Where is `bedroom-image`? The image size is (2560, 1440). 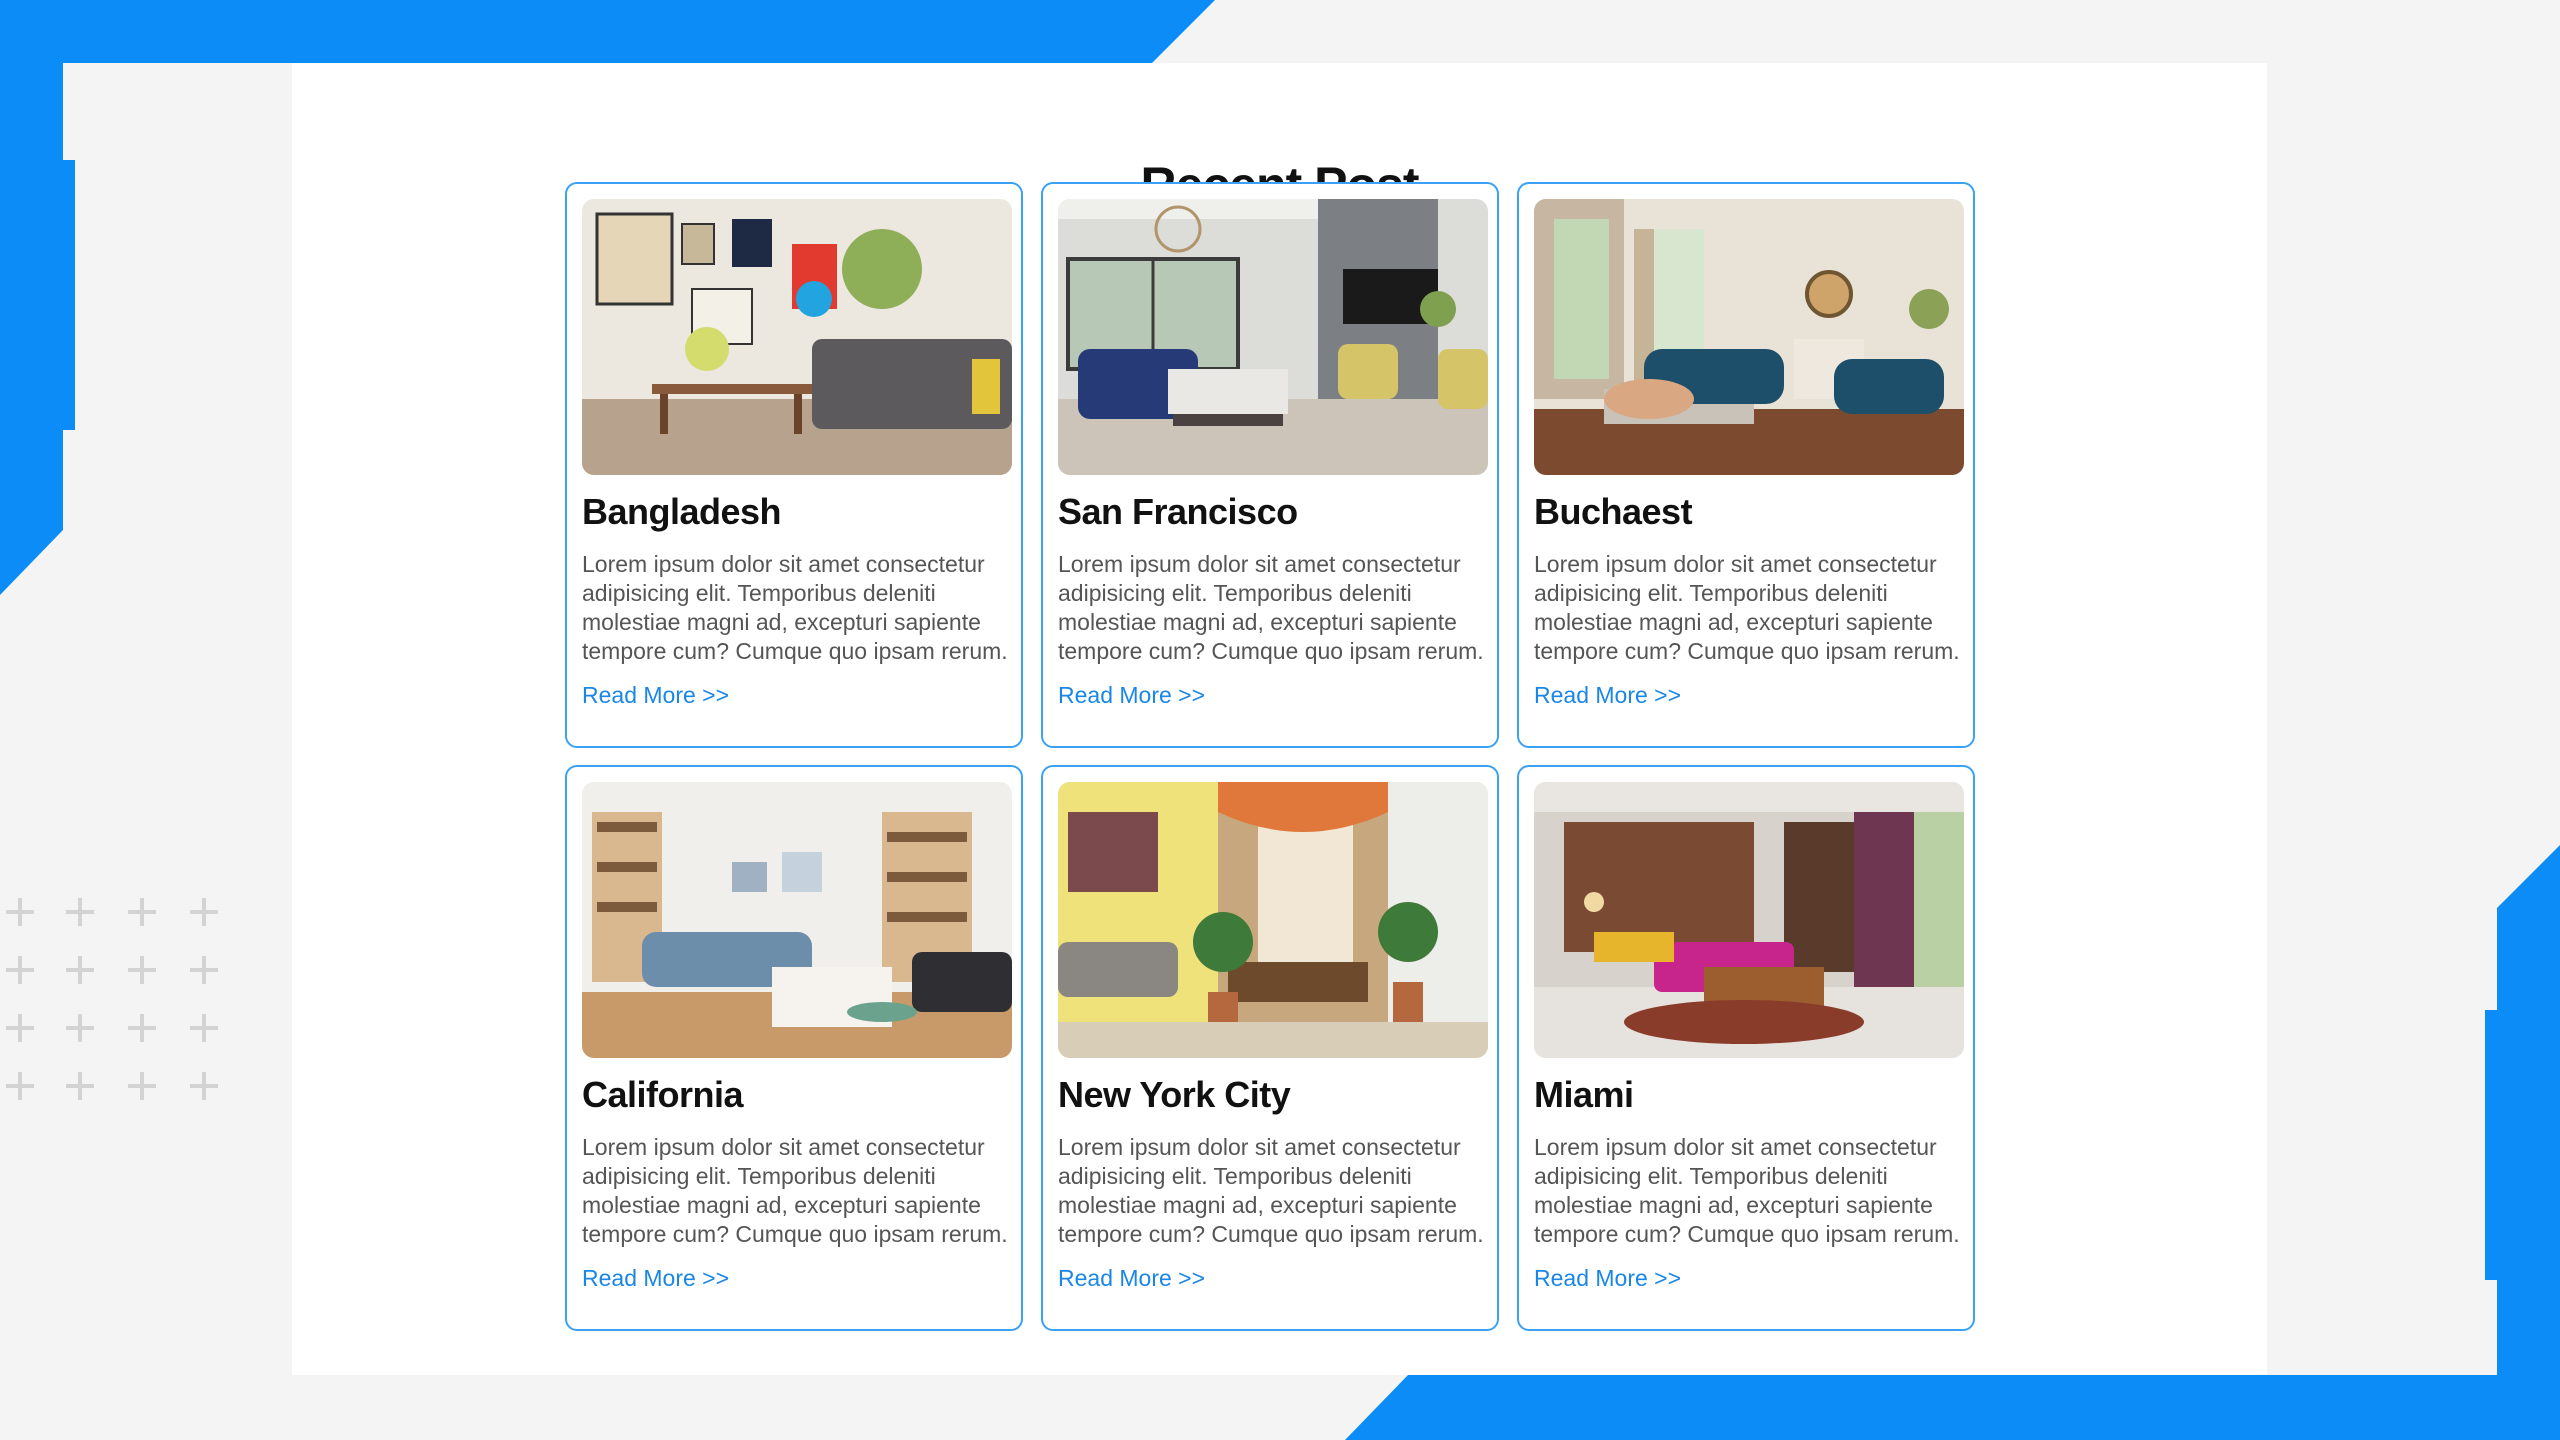 bedroom-image is located at coordinates (1749, 920).